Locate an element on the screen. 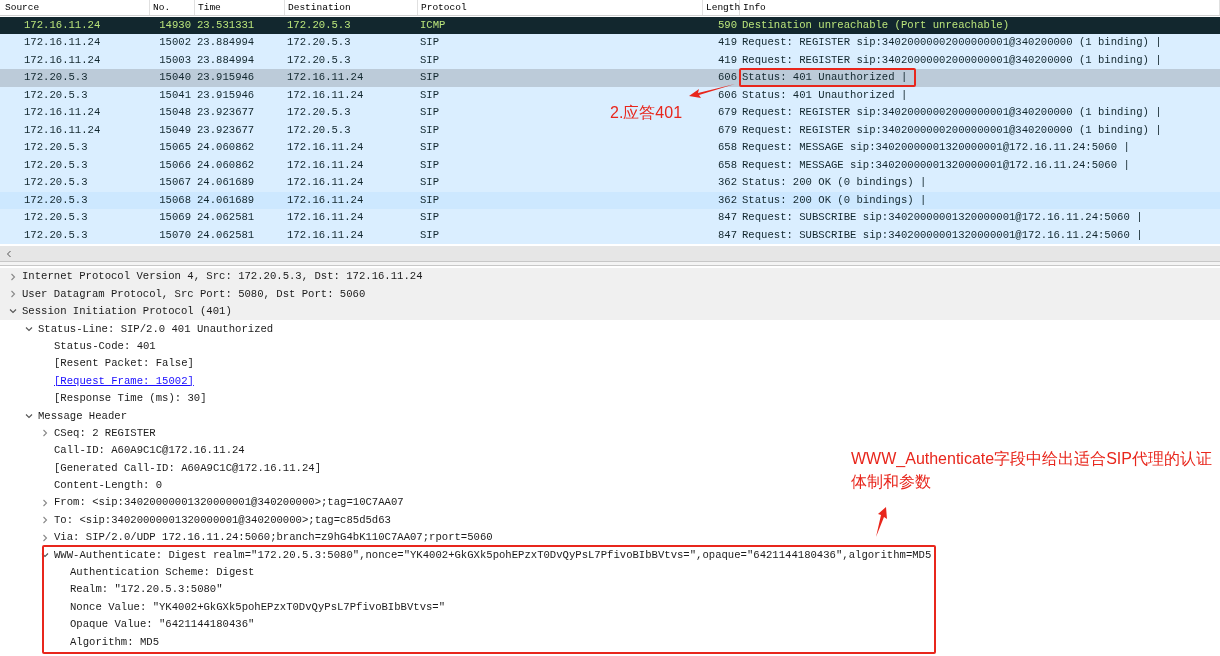 The height and width of the screenshot is (656, 1220). packet-row: 172.20.5.3 15067 24.061689 172.16.11.24 SIP 362 Status: 200 OK (0 bindings) | is located at coordinates (610, 183).